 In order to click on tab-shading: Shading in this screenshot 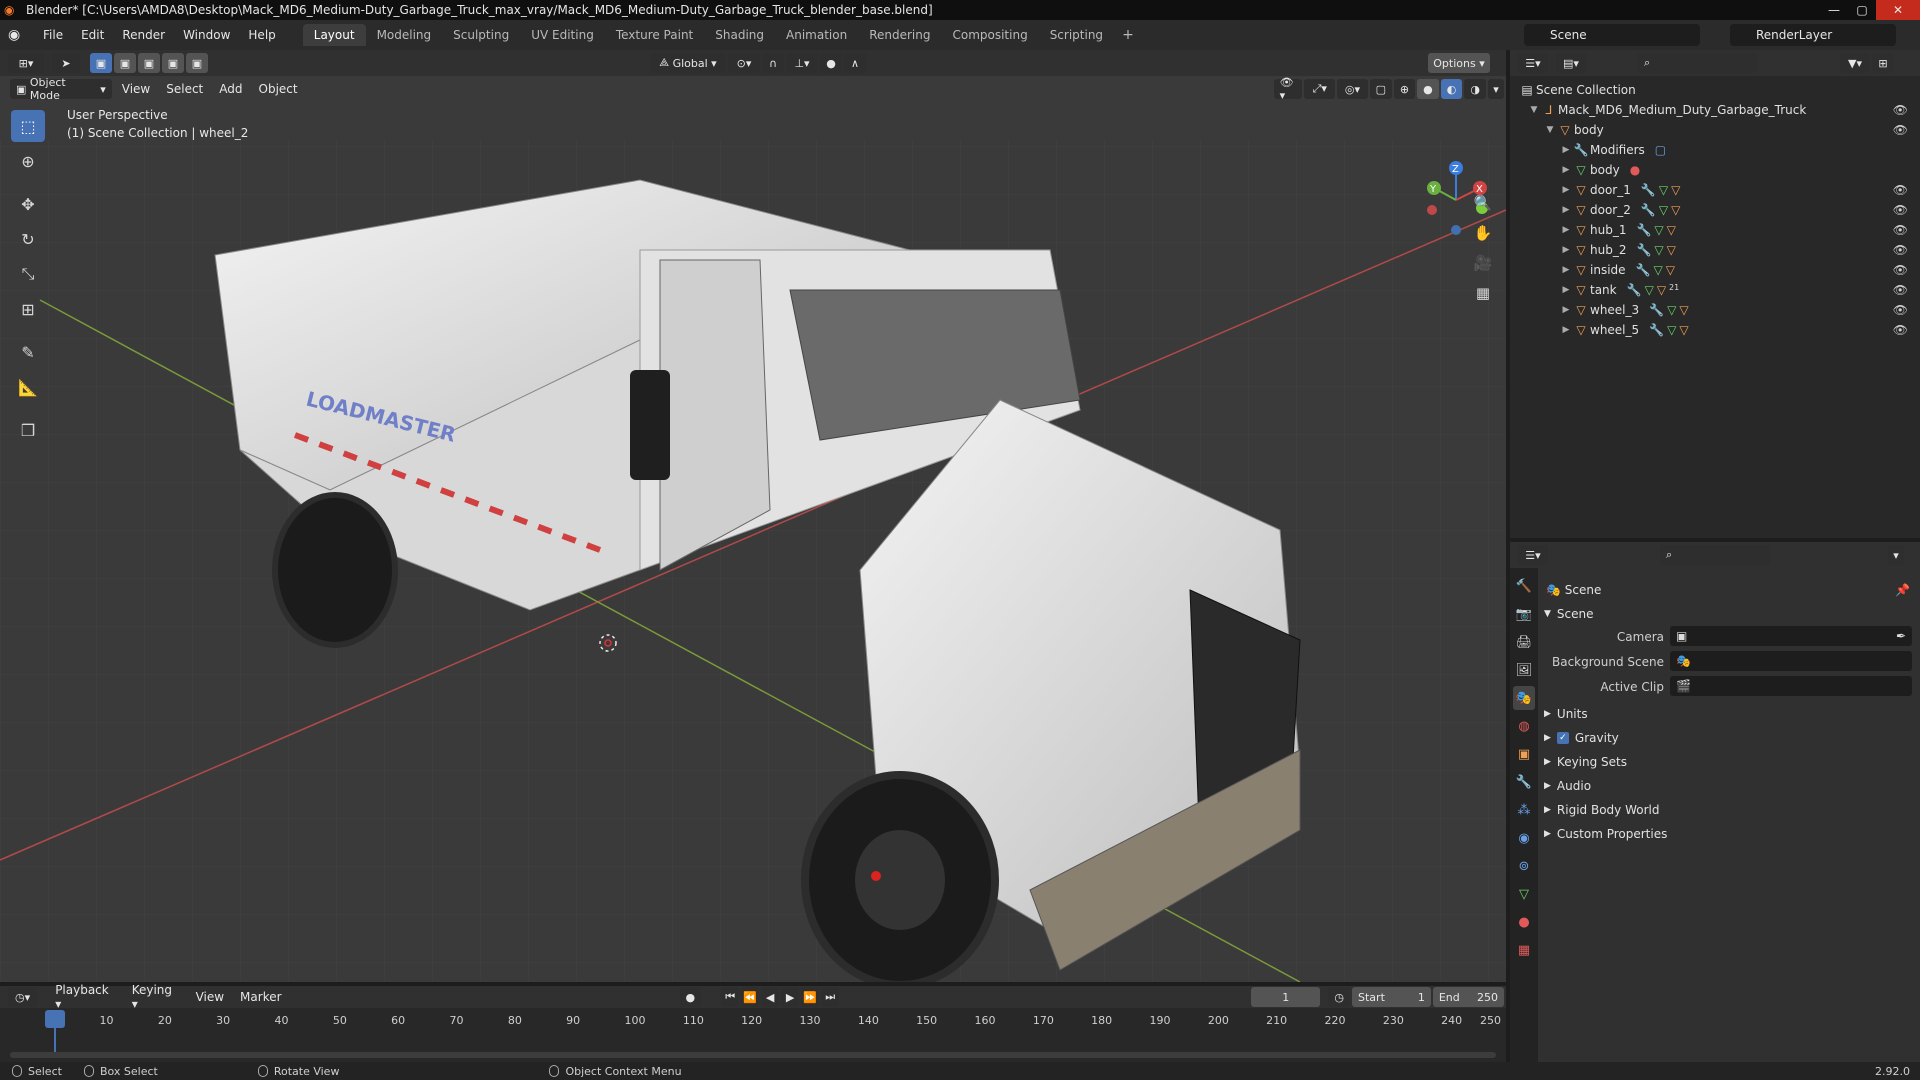, I will do `click(739, 35)`.